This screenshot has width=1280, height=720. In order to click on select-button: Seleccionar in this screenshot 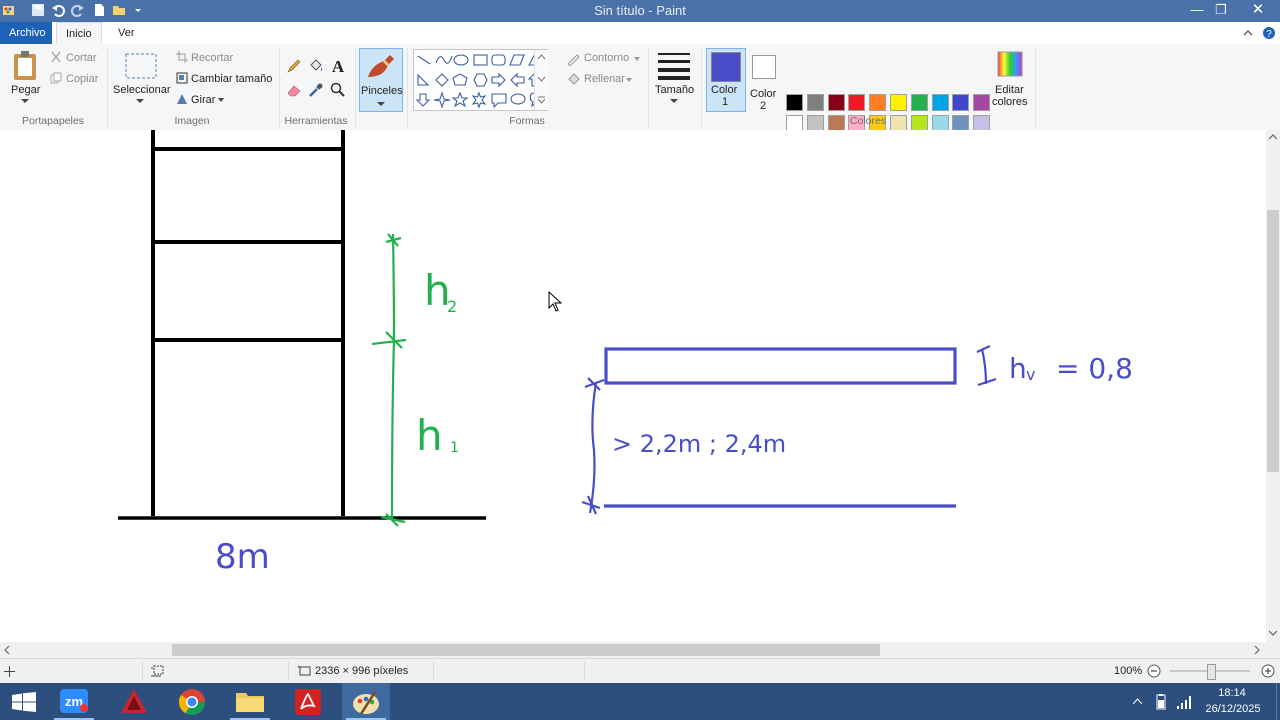, I will do `click(141, 90)`.